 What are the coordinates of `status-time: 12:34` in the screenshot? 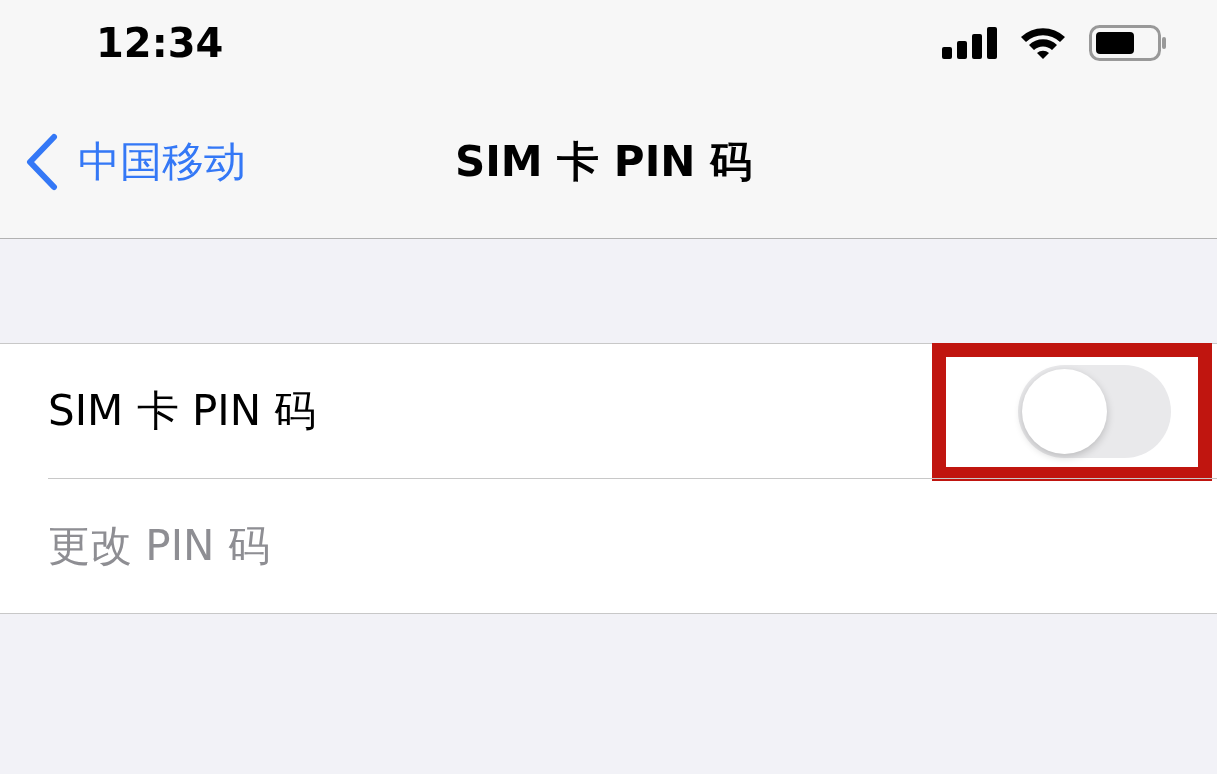 It's located at (160, 42).